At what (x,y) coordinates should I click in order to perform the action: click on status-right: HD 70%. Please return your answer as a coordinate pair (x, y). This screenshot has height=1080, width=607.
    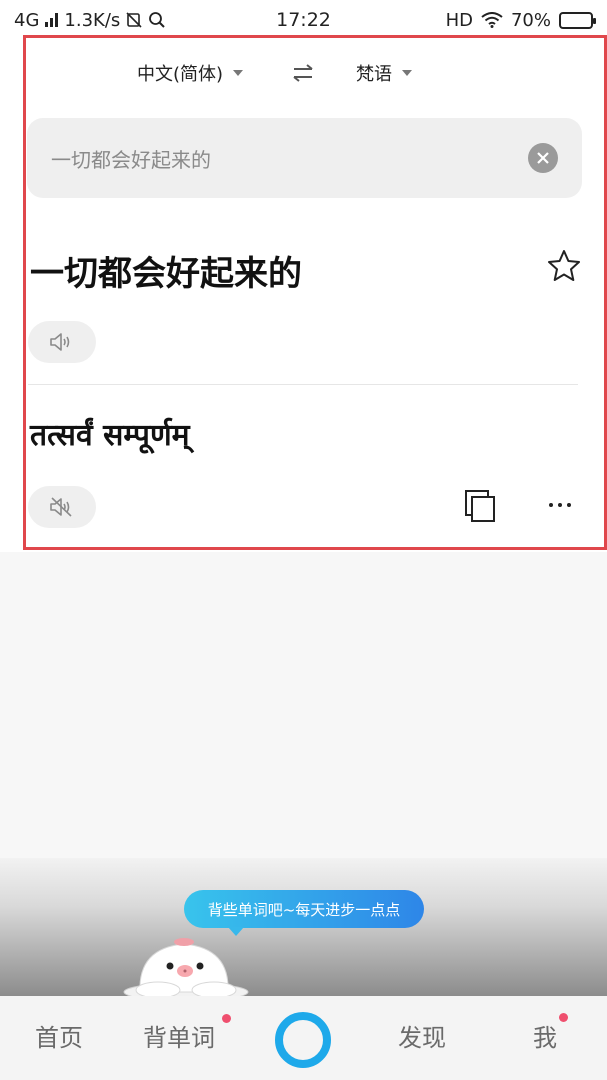
    Looking at the image, I should click on (520, 20).